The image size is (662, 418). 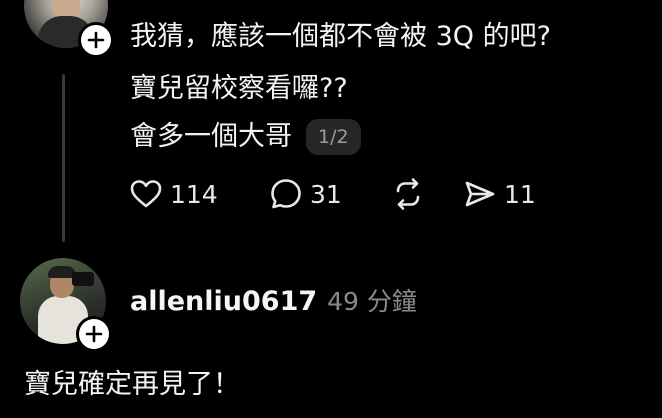 I want to click on like-count: 114, so click(x=194, y=194).